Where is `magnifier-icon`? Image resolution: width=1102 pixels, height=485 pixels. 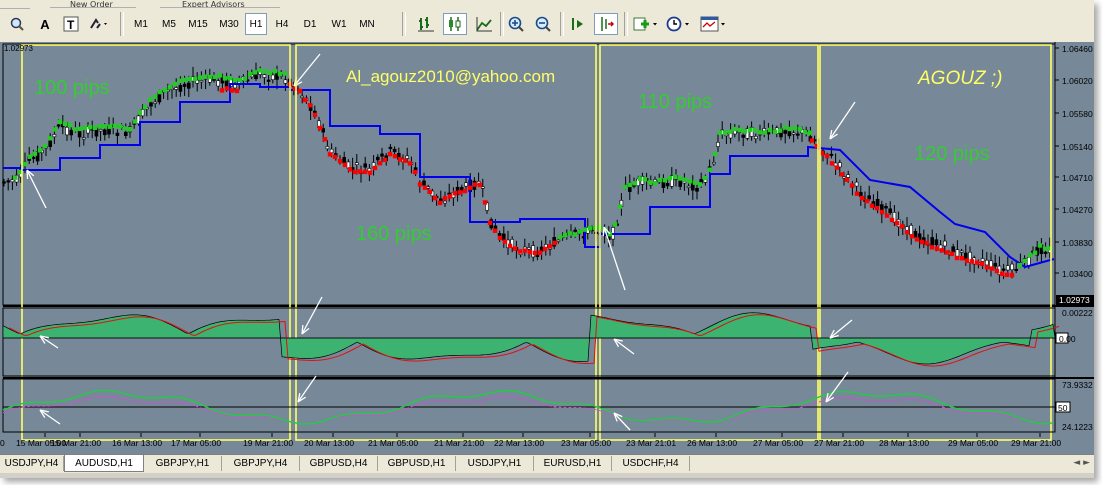 magnifier-icon is located at coordinates (17, 24).